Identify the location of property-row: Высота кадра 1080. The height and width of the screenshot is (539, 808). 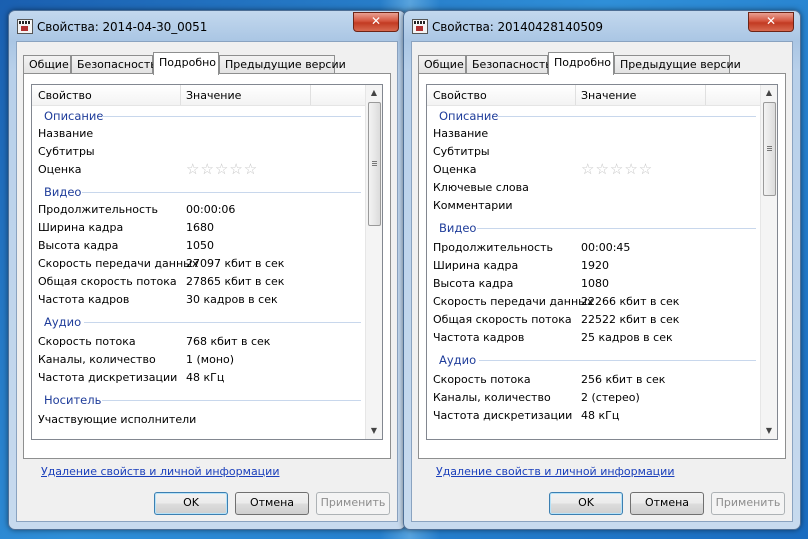
(593, 284).